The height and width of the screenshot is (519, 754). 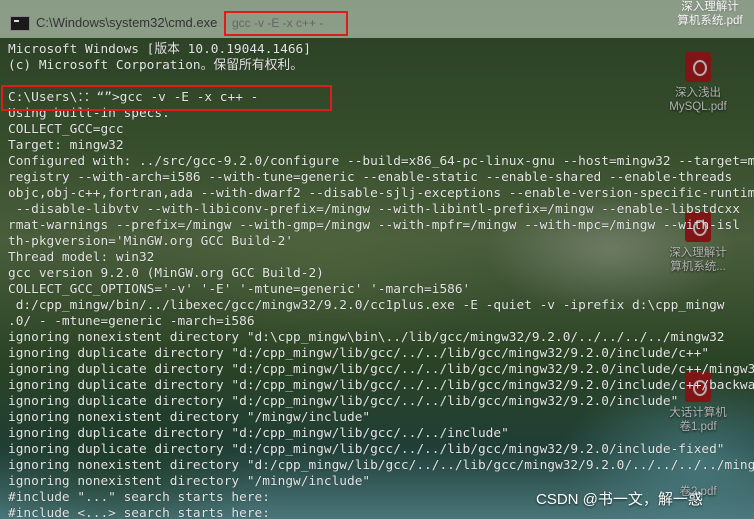 I want to click on console-line: .0/ - -mtune=generic -march=i586, so click(x=131, y=321).